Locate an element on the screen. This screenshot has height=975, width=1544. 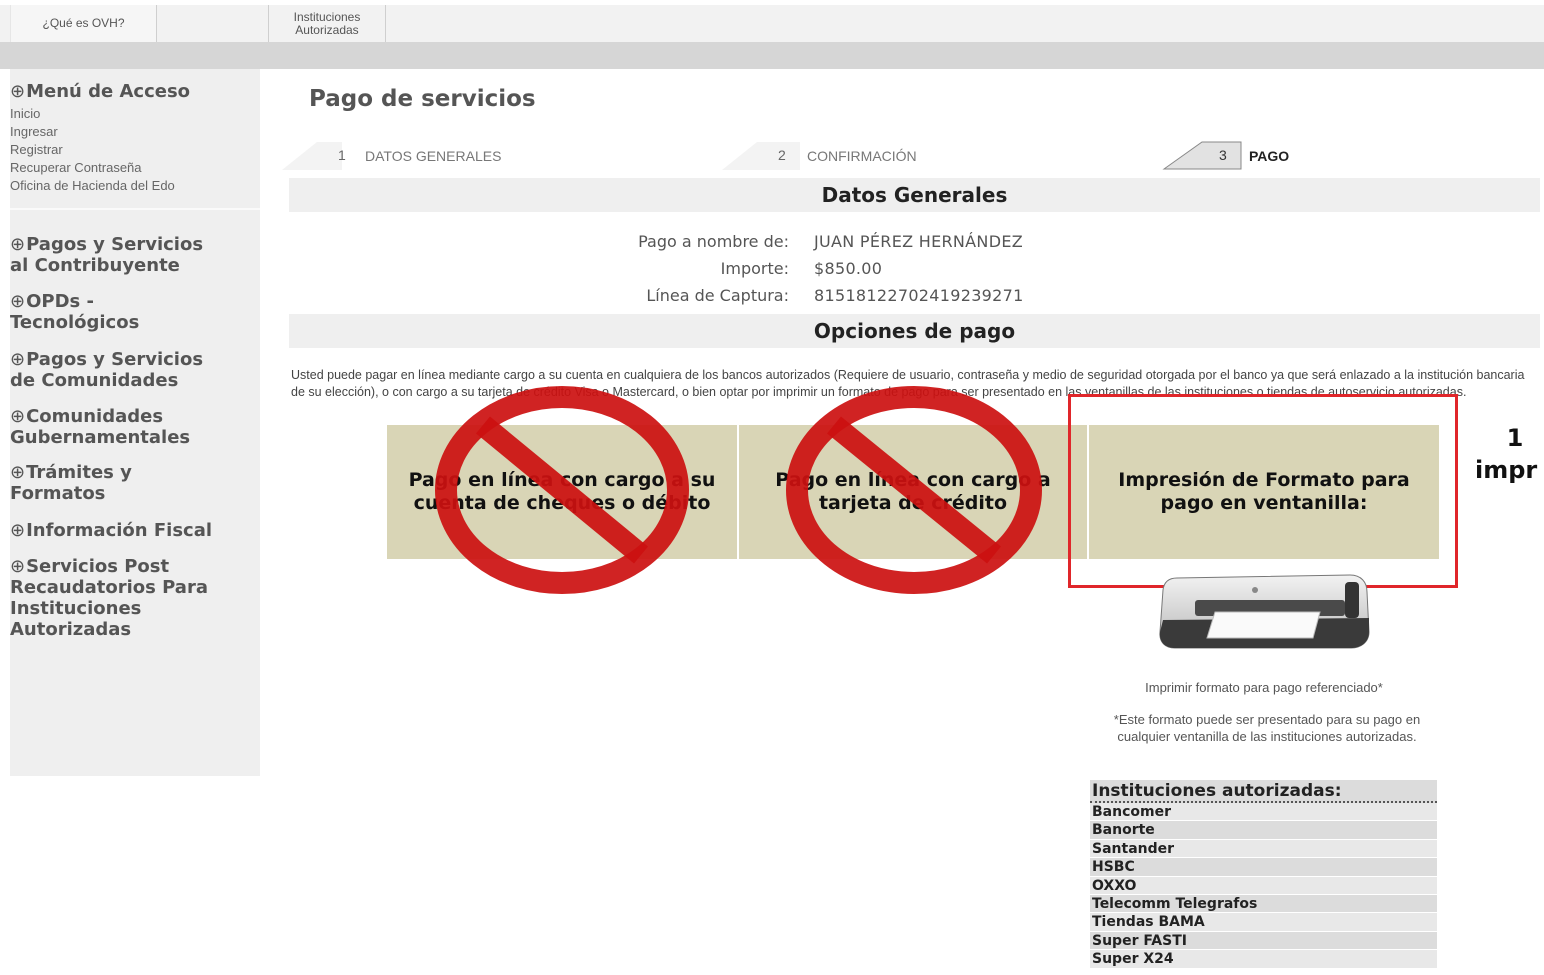
list-item: Bancomer is located at coordinates (1263, 812).